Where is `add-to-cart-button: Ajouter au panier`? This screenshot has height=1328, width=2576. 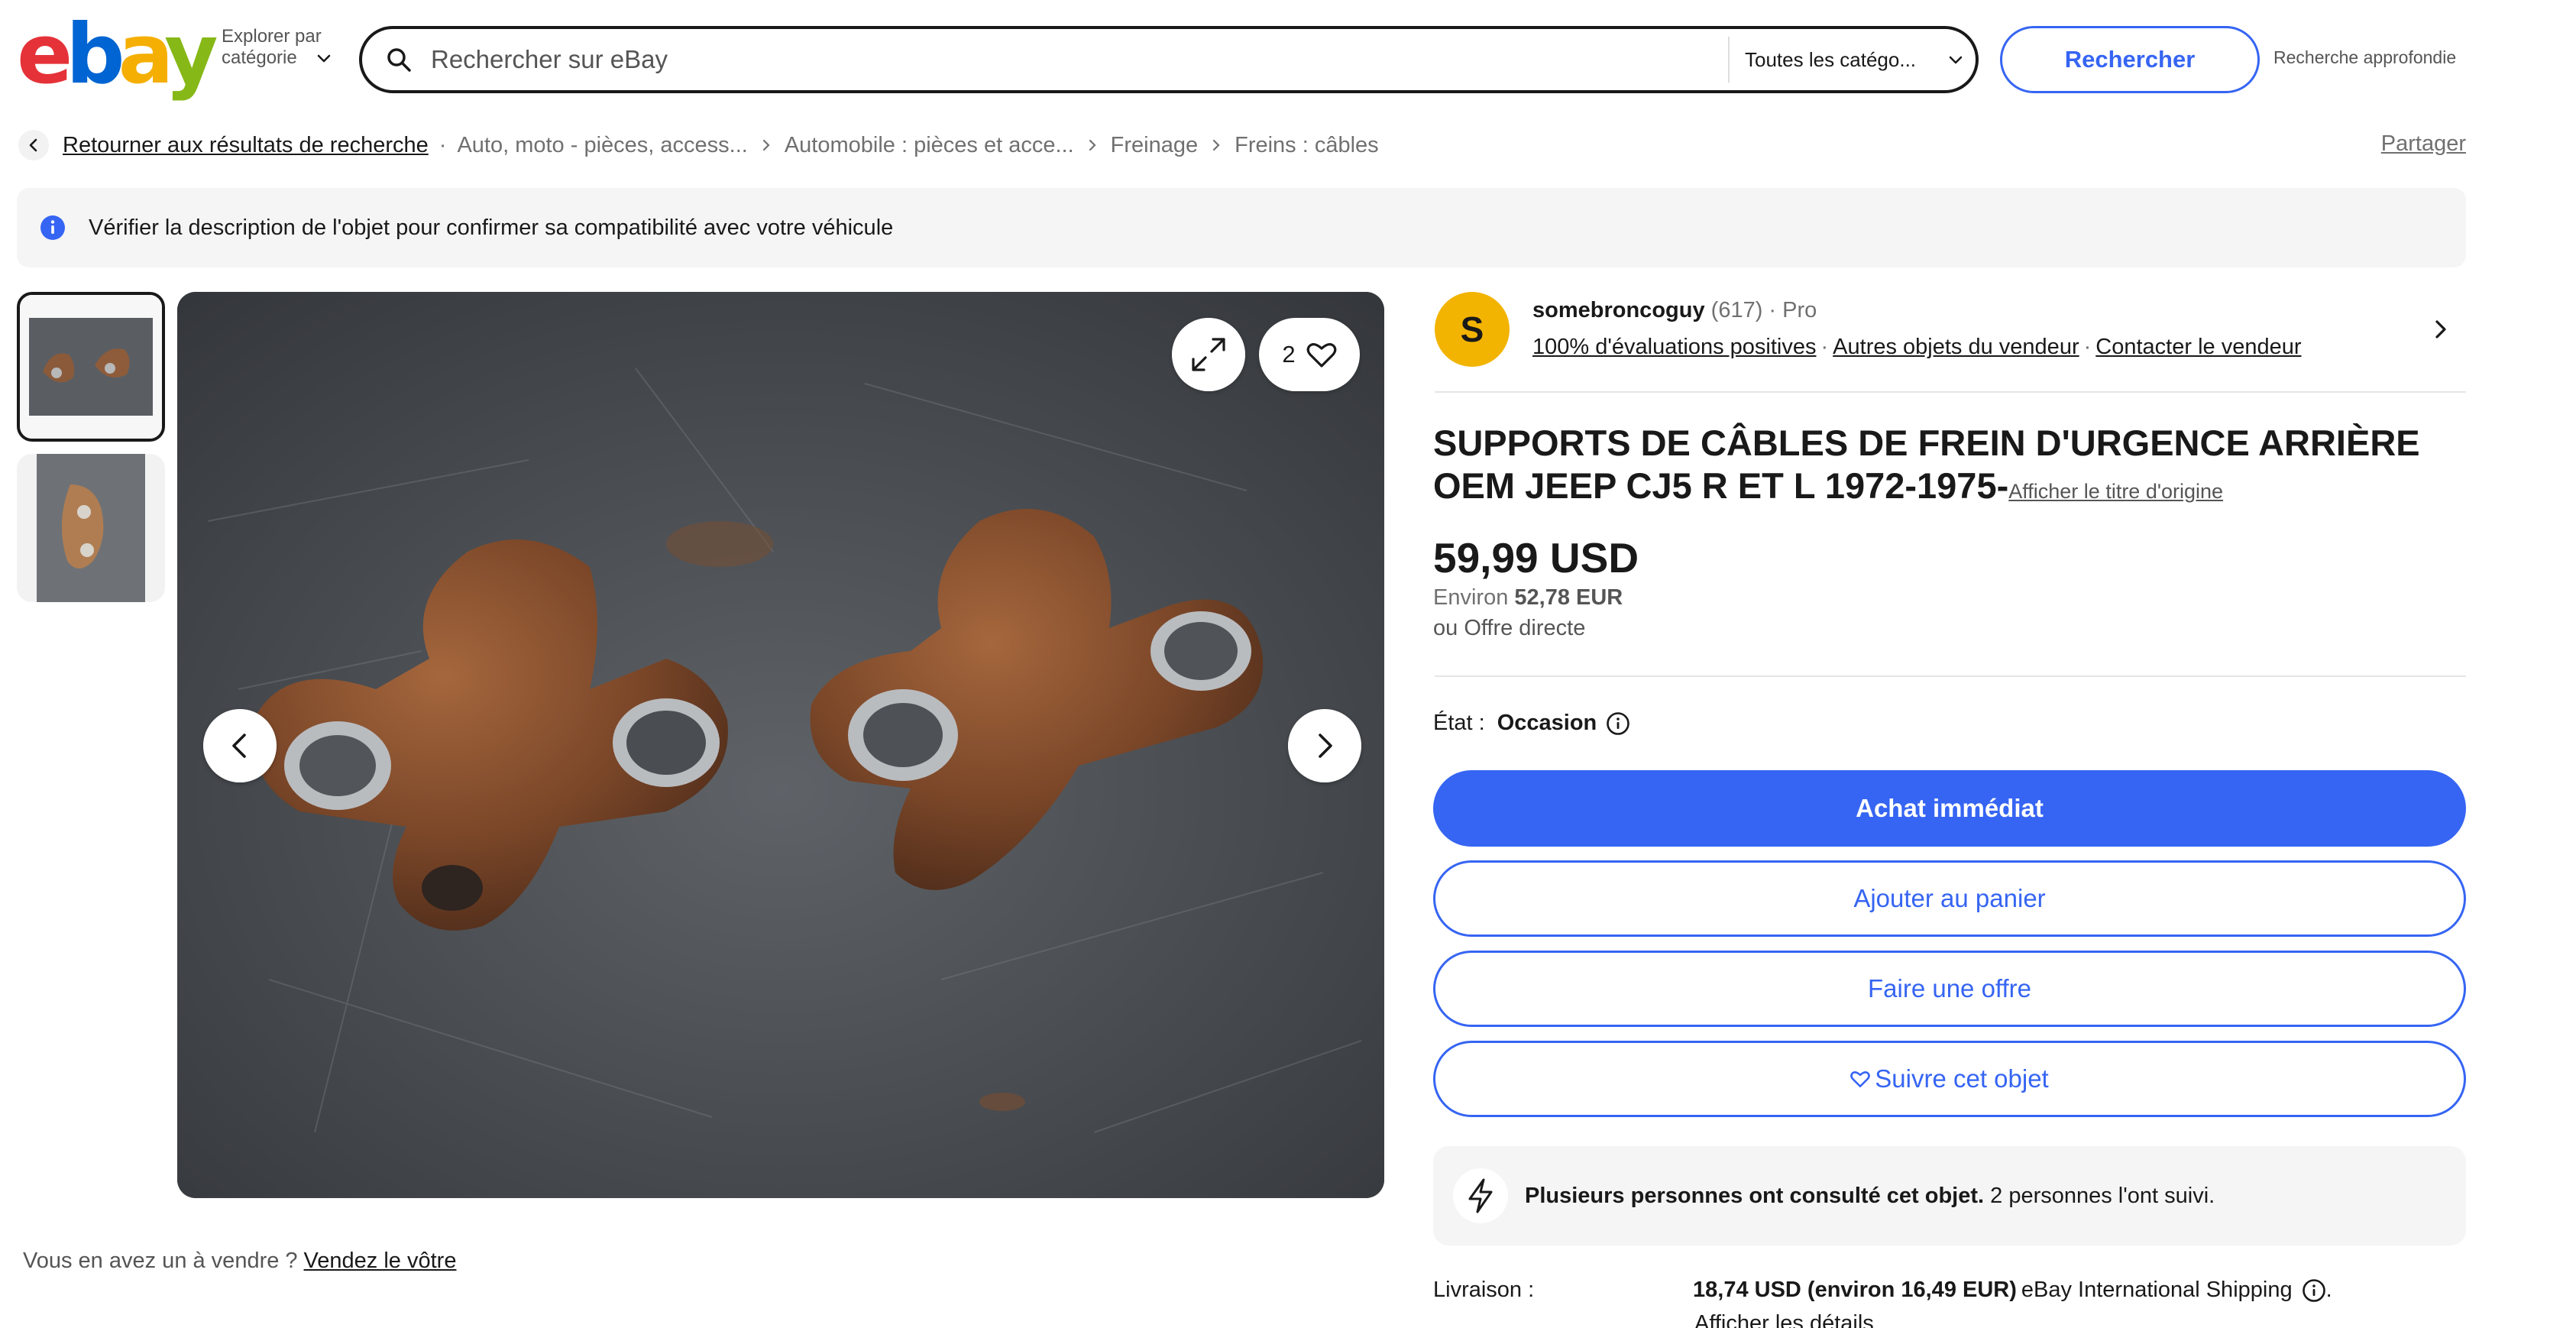
add-to-cart-button: Ajouter au panier is located at coordinates (1949, 899).